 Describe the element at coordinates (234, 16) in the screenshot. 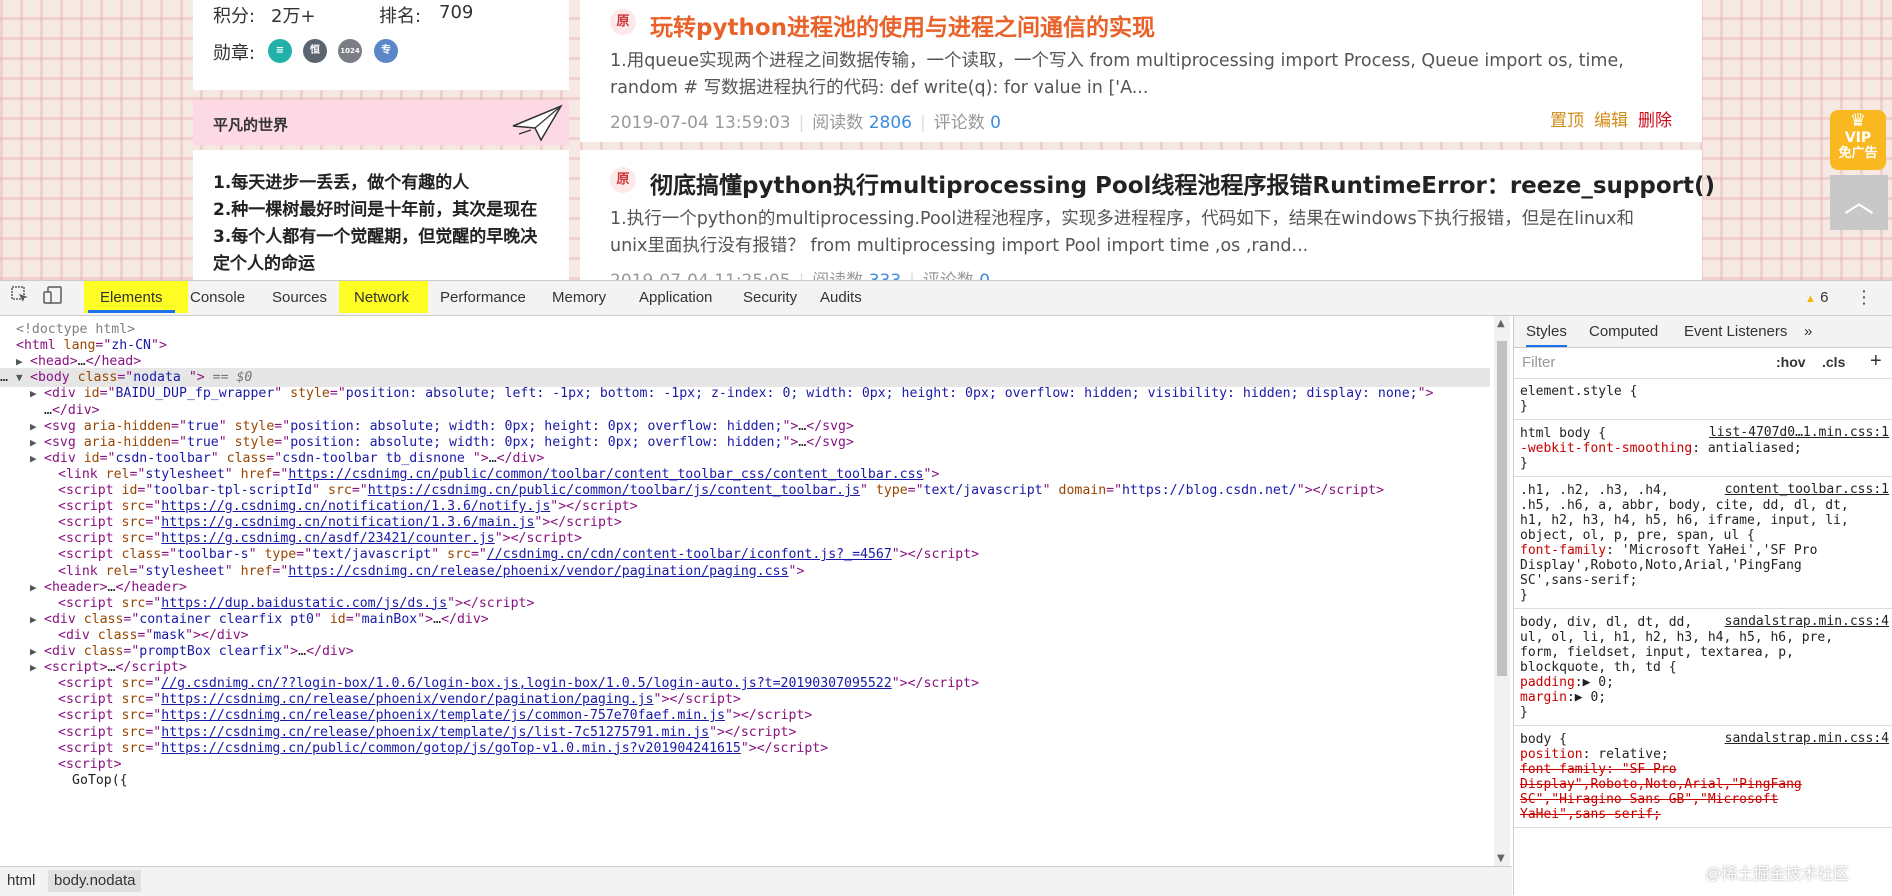

I see `points-label: 积分:` at that location.